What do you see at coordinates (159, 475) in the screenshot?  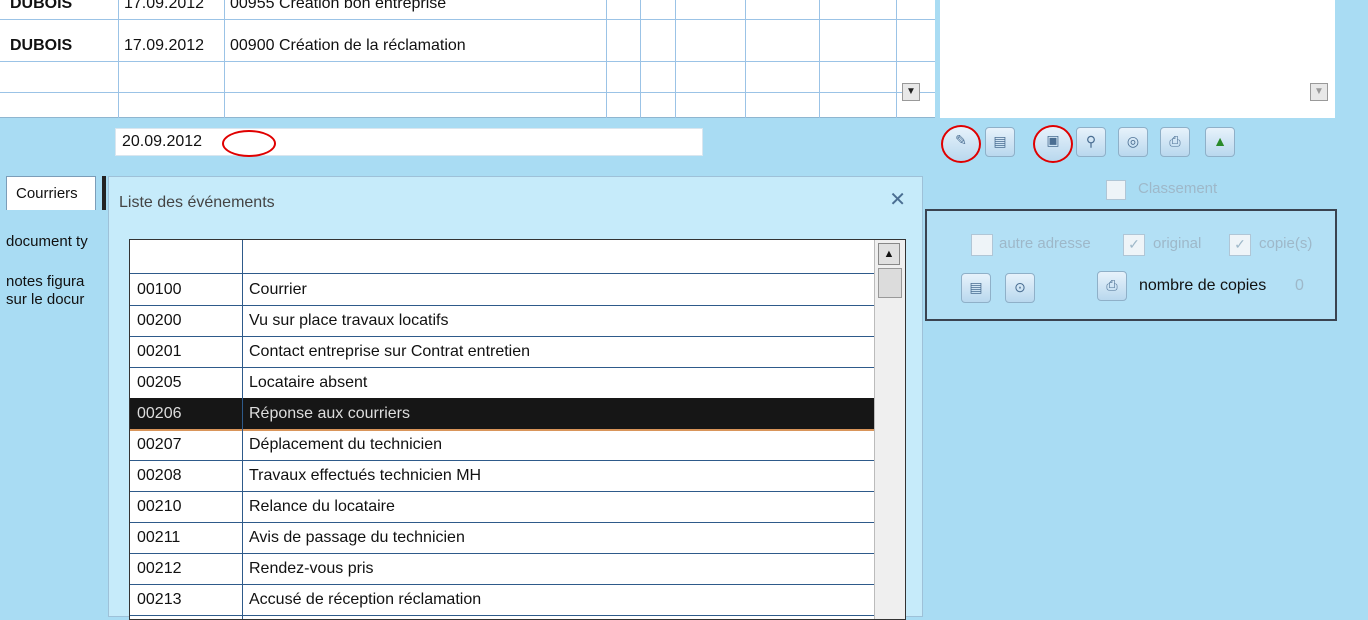 I see `event-code: 00208` at bounding box center [159, 475].